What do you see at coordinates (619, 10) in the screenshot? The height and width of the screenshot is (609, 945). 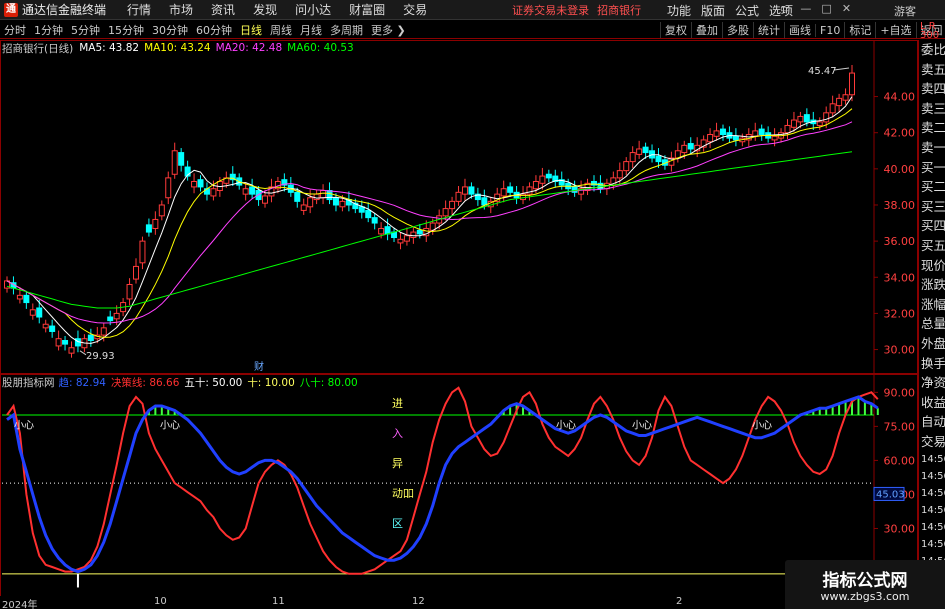 I see `current-stock-link: 招商银行` at bounding box center [619, 10].